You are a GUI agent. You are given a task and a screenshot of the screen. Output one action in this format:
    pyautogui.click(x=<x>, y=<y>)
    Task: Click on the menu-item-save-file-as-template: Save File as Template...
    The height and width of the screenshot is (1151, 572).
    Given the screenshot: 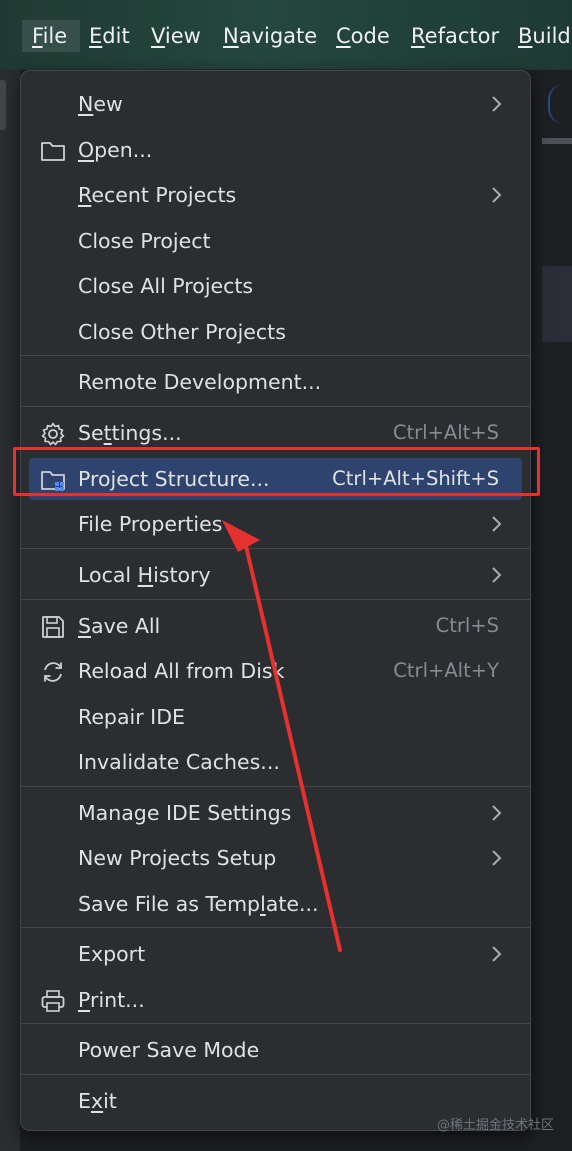 What is the action you would take?
    pyautogui.click(x=275, y=904)
    